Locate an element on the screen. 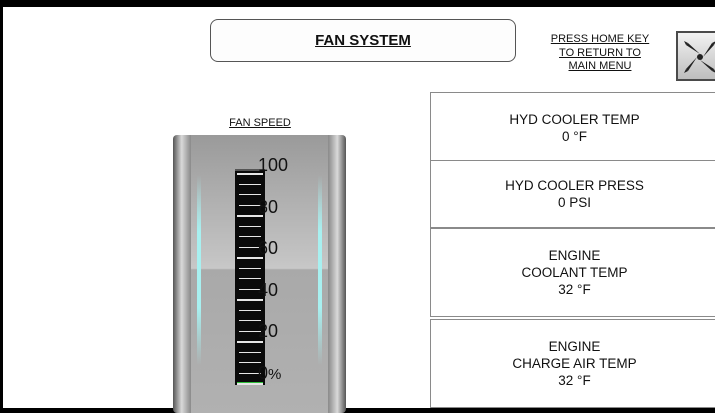 The width and height of the screenshot is (715, 413). reading-value: 0 °F is located at coordinates (574, 136).